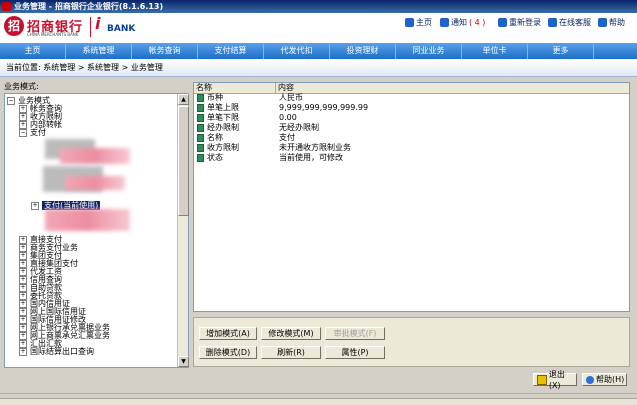 The image size is (637, 405). Describe the element at coordinates (297, 51) in the screenshot. I see `nav-agency: 代发代扣` at that location.